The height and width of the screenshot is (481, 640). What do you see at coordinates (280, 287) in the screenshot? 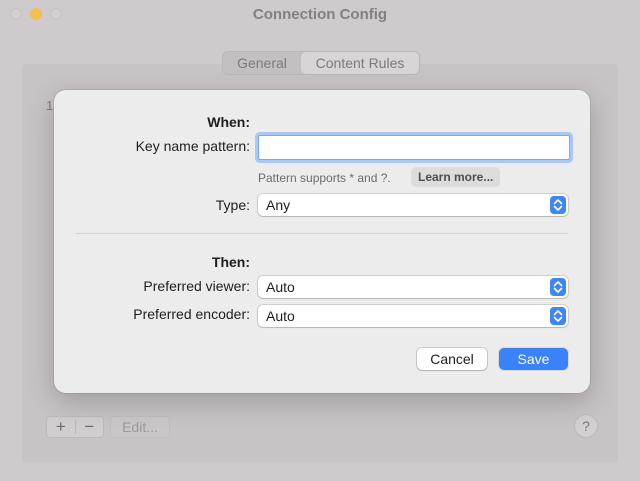
I see `preferred-viewer-value: Auto` at bounding box center [280, 287].